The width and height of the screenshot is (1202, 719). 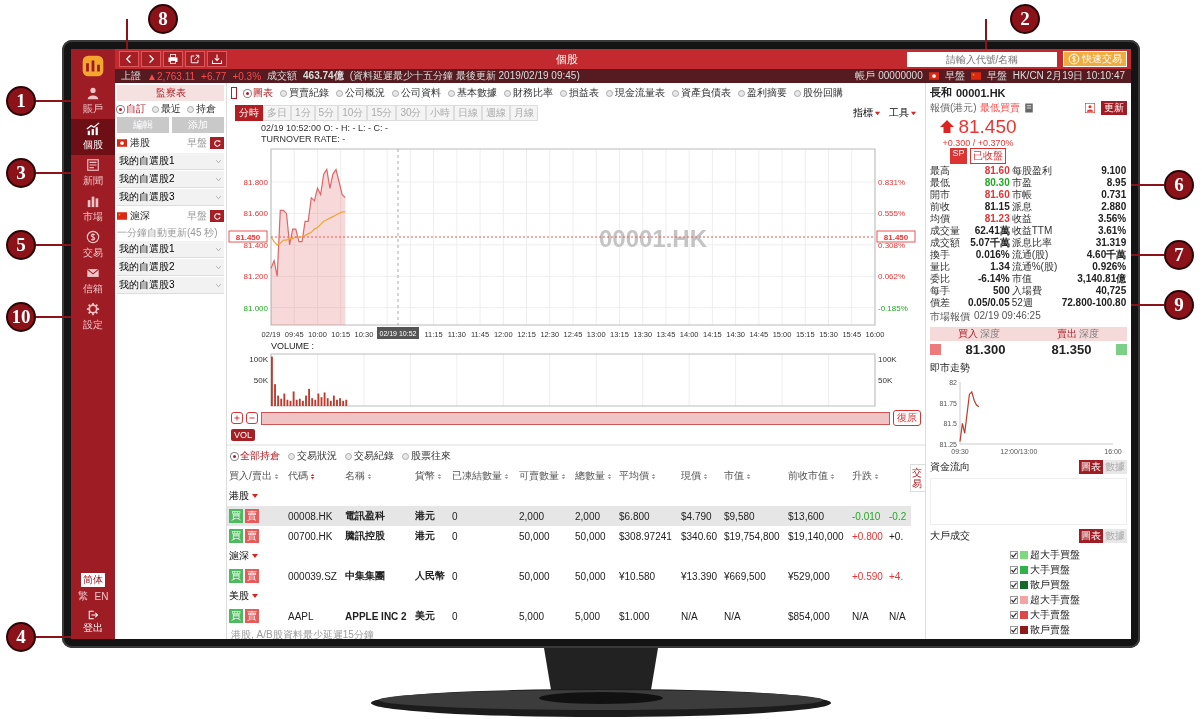 I want to click on indicator-button: VOL, so click(x=243, y=435).